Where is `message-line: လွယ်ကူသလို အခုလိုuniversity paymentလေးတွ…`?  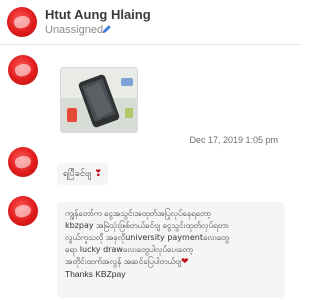
message-line: လွယ်ကူသလို အခုလိုuniversity paymentလေးတွ… is located at coordinates (147, 237).